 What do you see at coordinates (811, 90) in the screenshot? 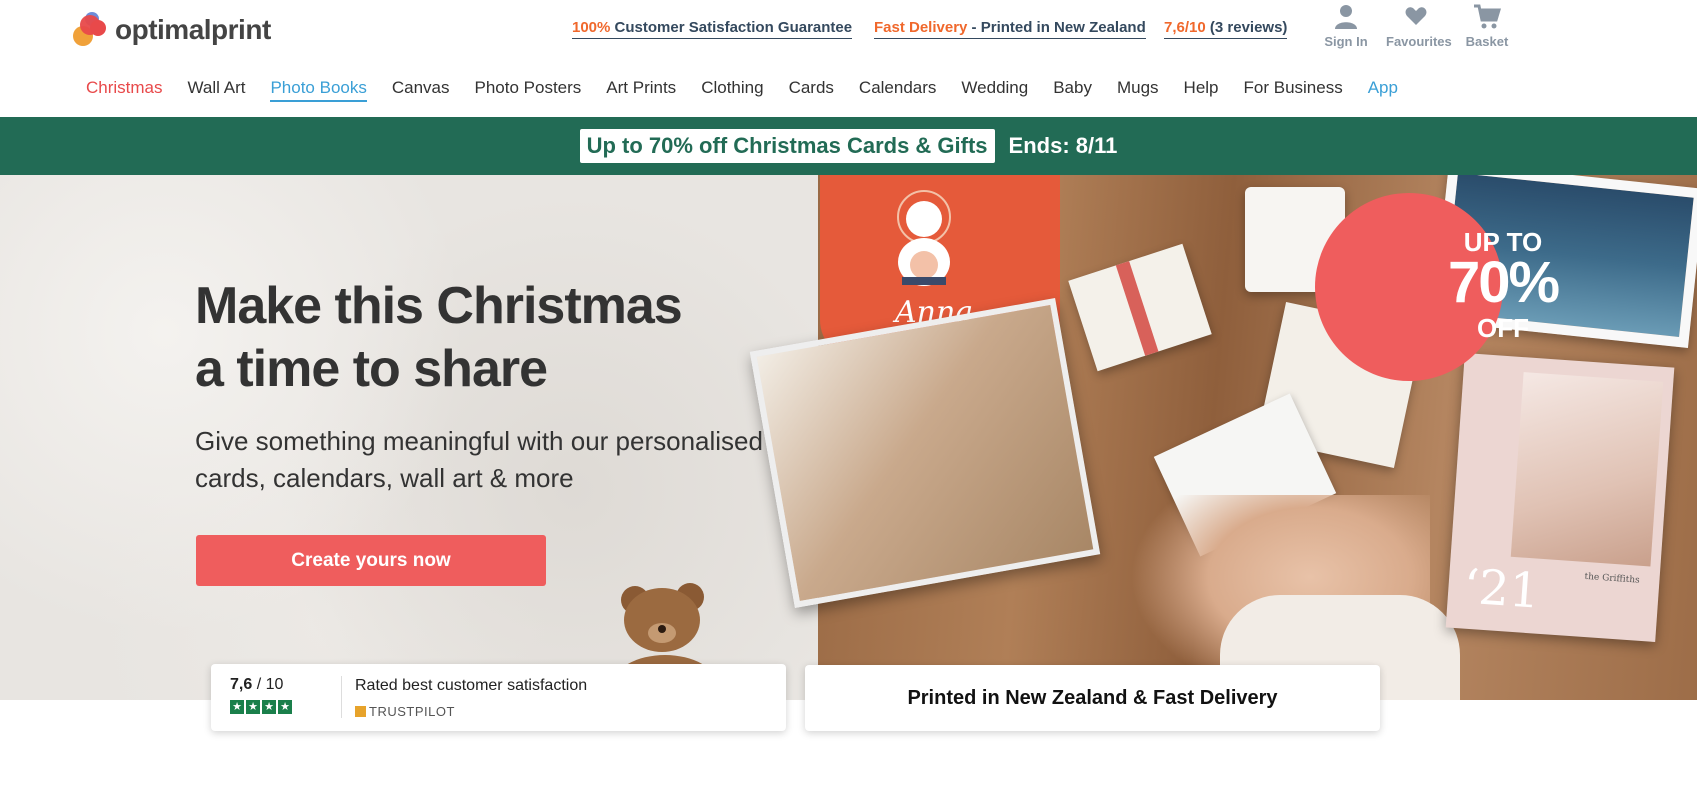
I see `nav-item-cards: Cards` at bounding box center [811, 90].